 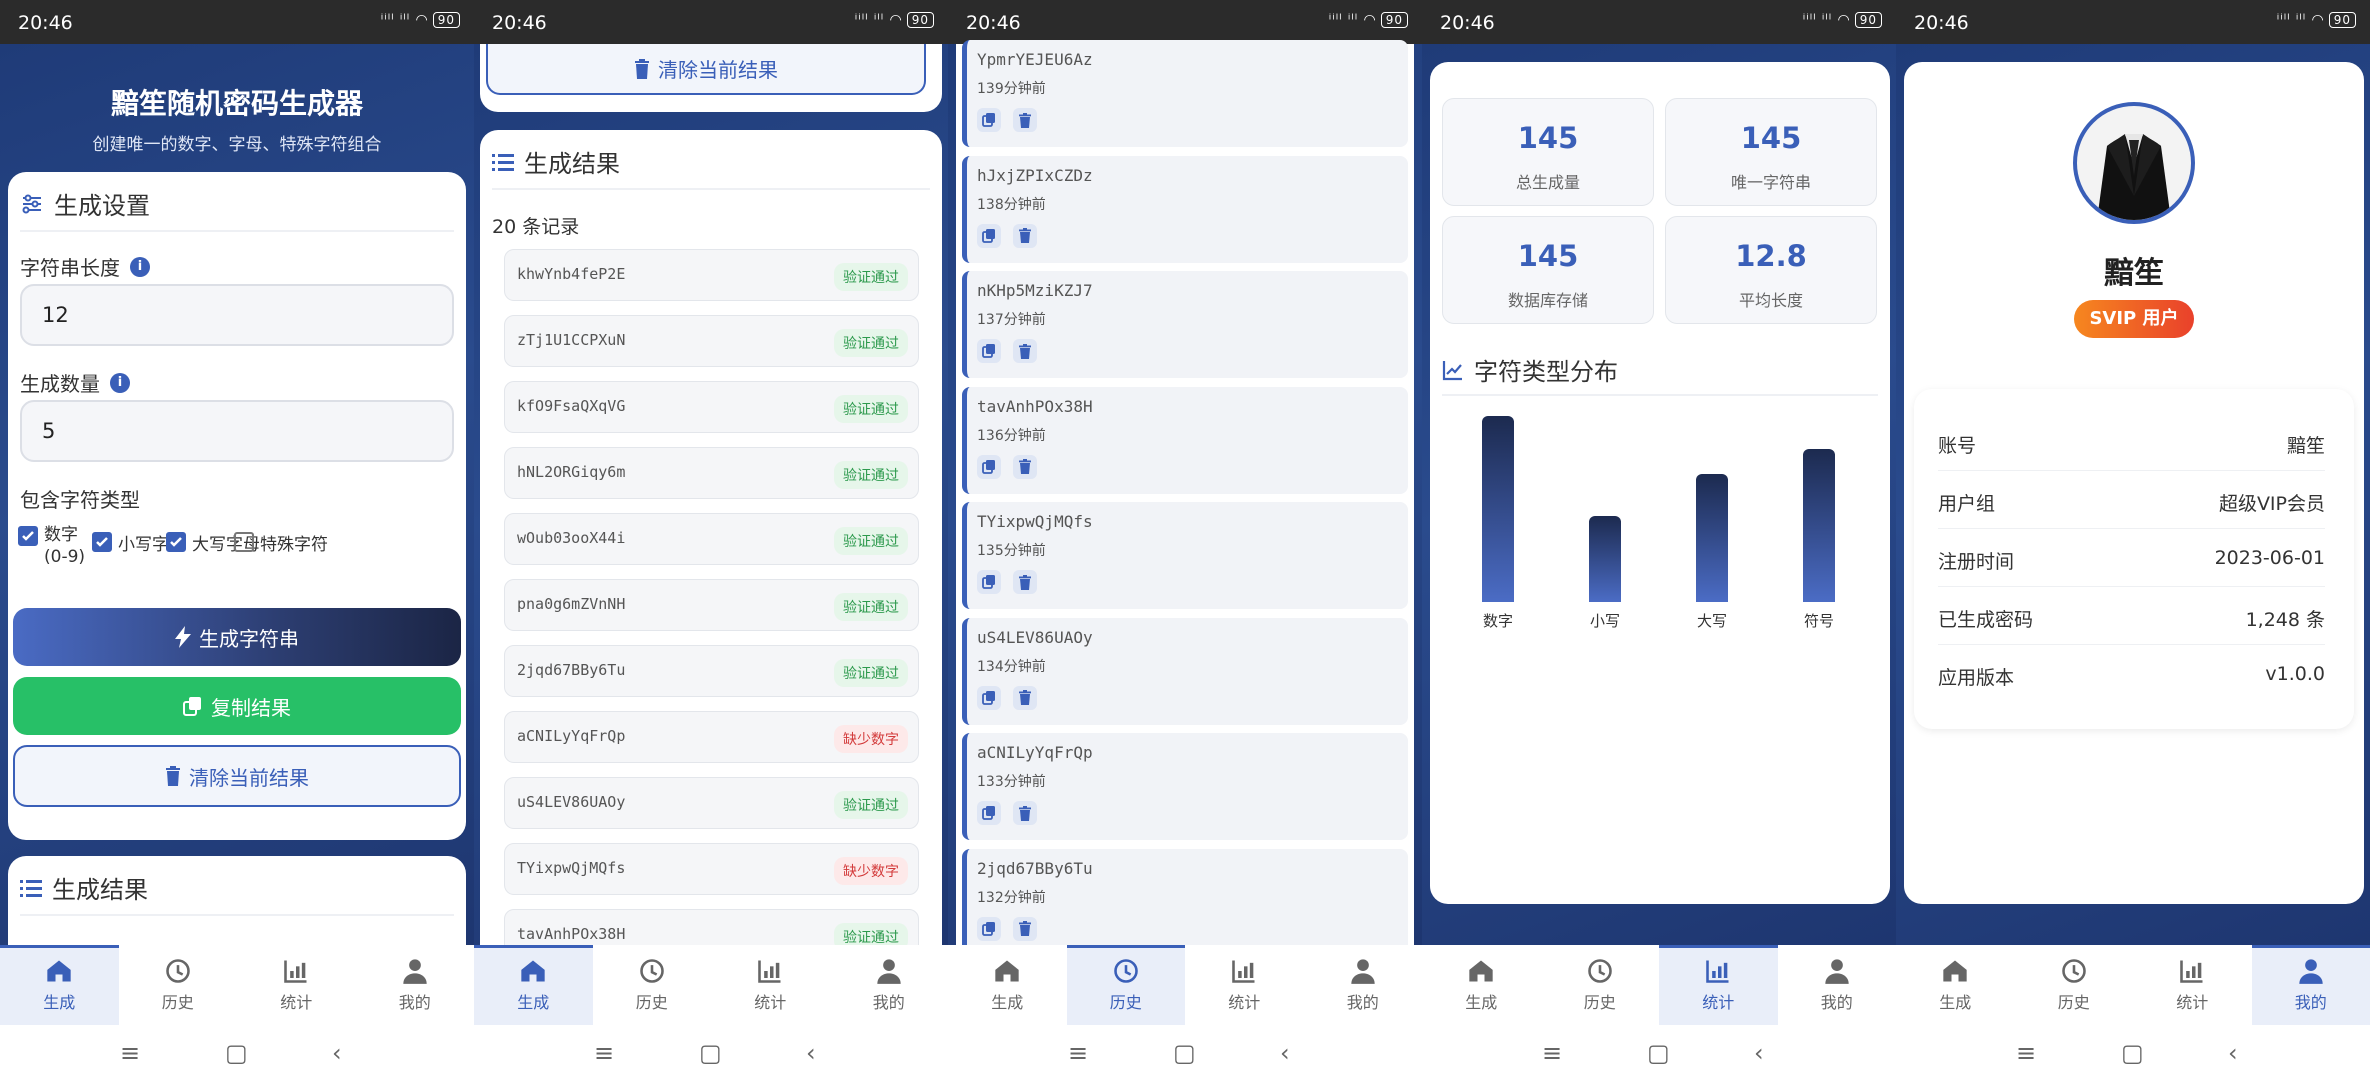 I want to click on result-row: aCNILyYqFrQp 缺少数字, so click(x=711, y=737).